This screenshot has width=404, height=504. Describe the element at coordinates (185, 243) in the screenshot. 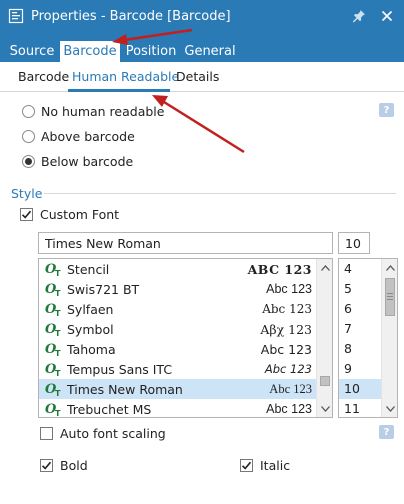

I see `font-name-input` at that location.